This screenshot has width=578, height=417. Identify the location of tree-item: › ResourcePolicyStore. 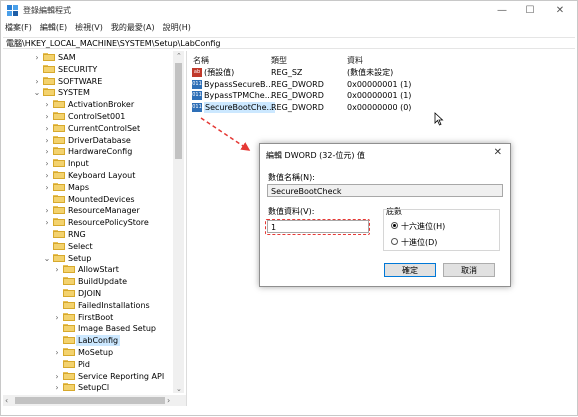
(88, 222).